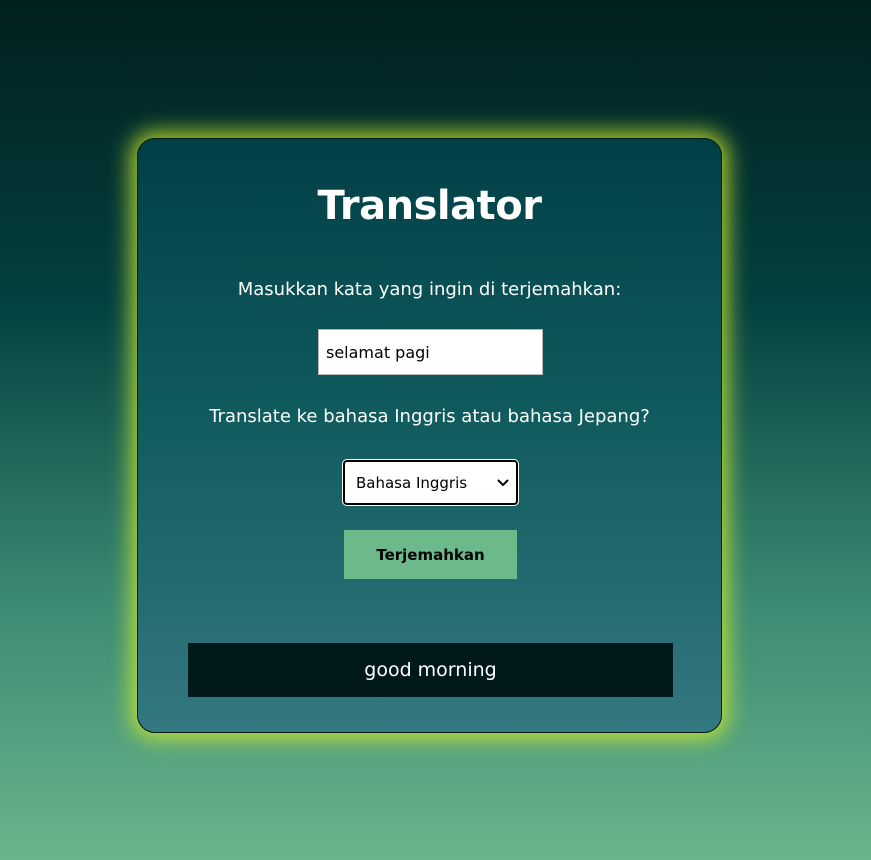 The height and width of the screenshot is (860, 871). I want to click on language-select: Bahasa Inggris, so click(430, 482).